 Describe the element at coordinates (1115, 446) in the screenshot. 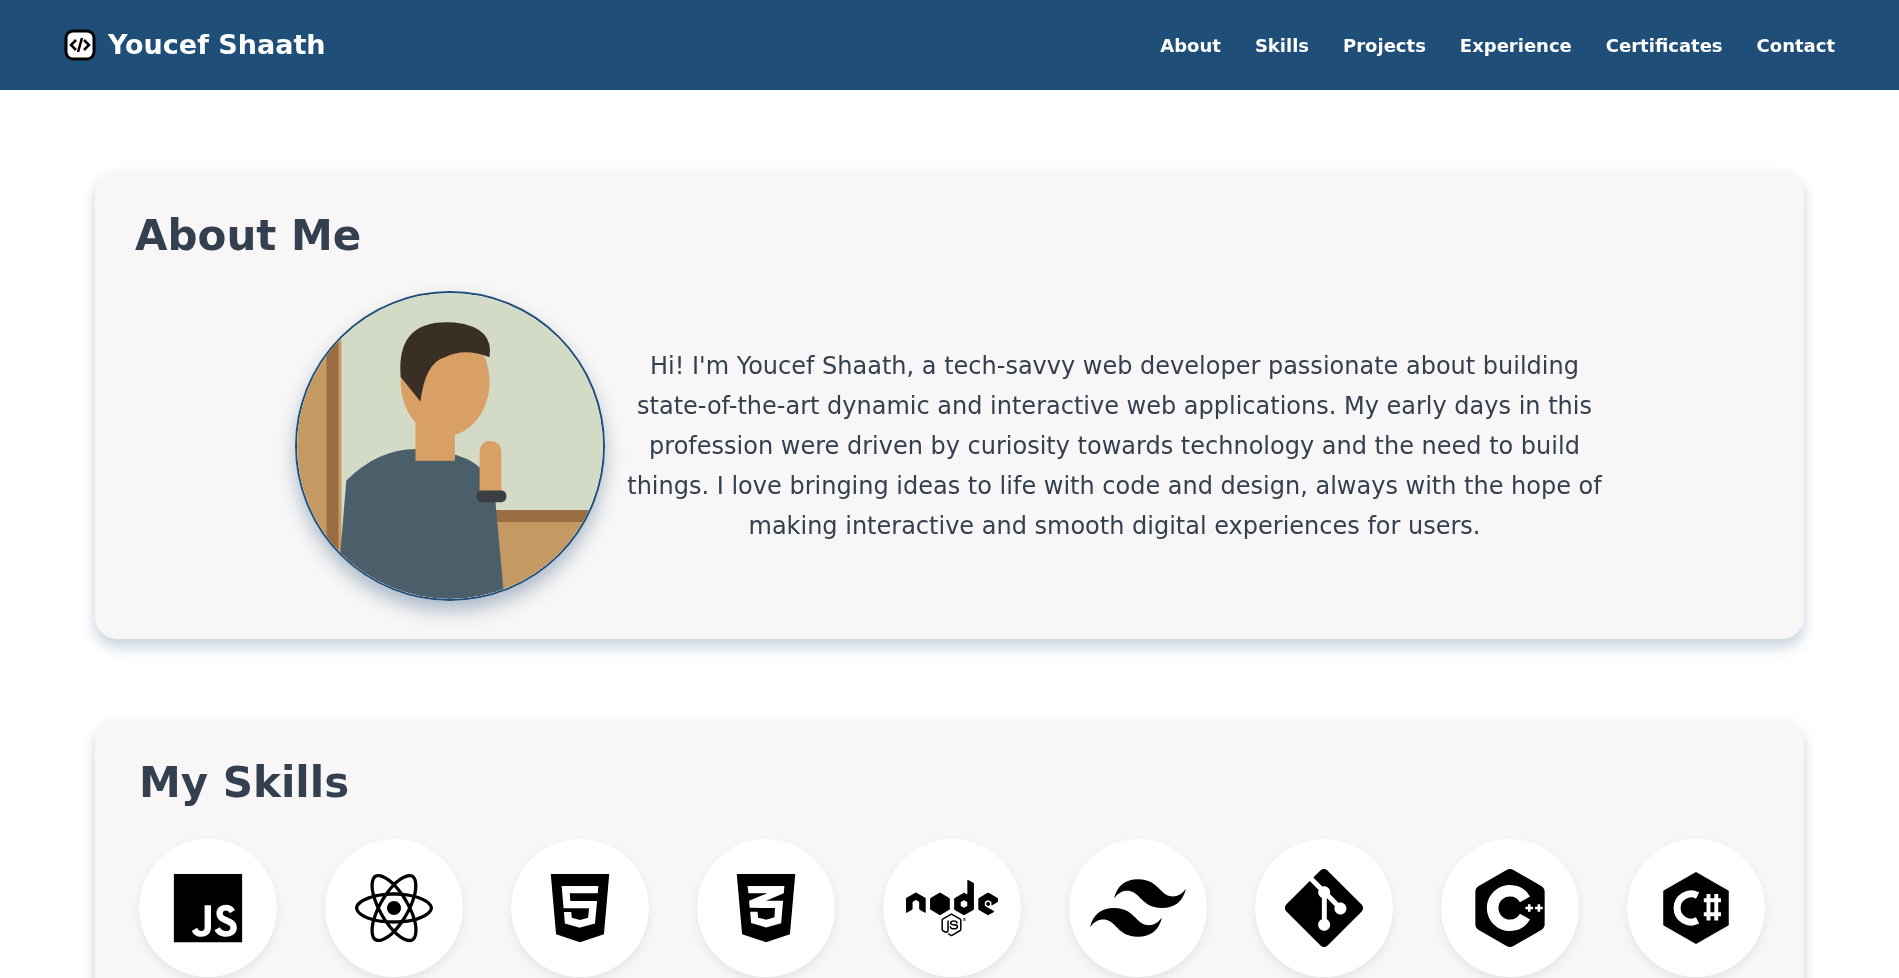

I see `about-paragraph: Hi! I'm Youcef Shaath, a tech-savvy web developer passionate about building state-of-the-art dynamic and interactive web applications. My early days in this profession were driven by curiosity towards technology and the need to build things. I love bringing ideas to life with code and design, always with the hope of making interactive and smooth digital experiences for users.` at that location.